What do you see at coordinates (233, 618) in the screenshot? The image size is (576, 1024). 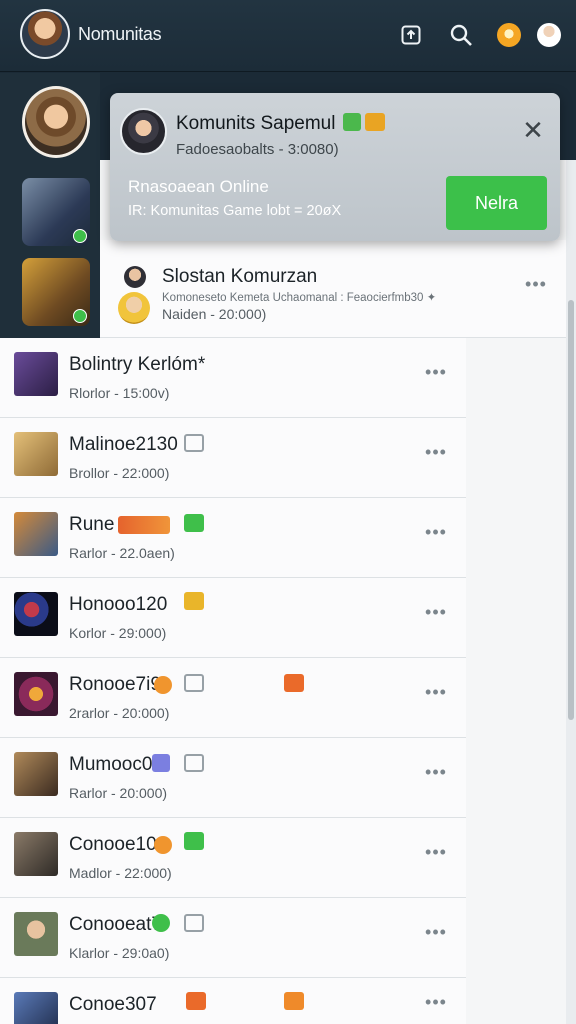 I see `list-item: Honooo120 Korlor - 29:000) •••` at bounding box center [233, 618].